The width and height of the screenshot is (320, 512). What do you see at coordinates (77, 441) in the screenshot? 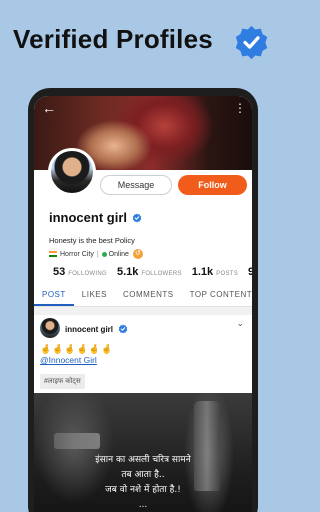
I see `glass-shape` at bounding box center [77, 441].